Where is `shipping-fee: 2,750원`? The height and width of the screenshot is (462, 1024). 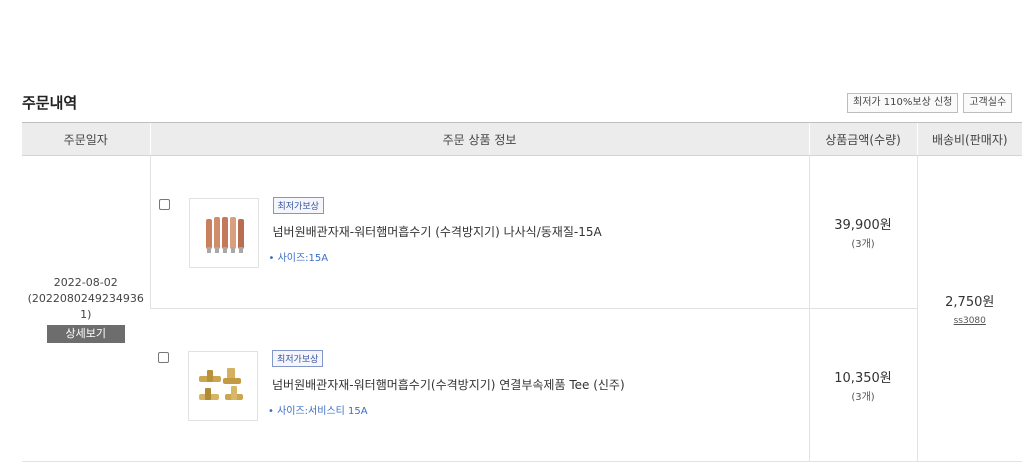
shipping-fee: 2,750원 is located at coordinates (970, 302).